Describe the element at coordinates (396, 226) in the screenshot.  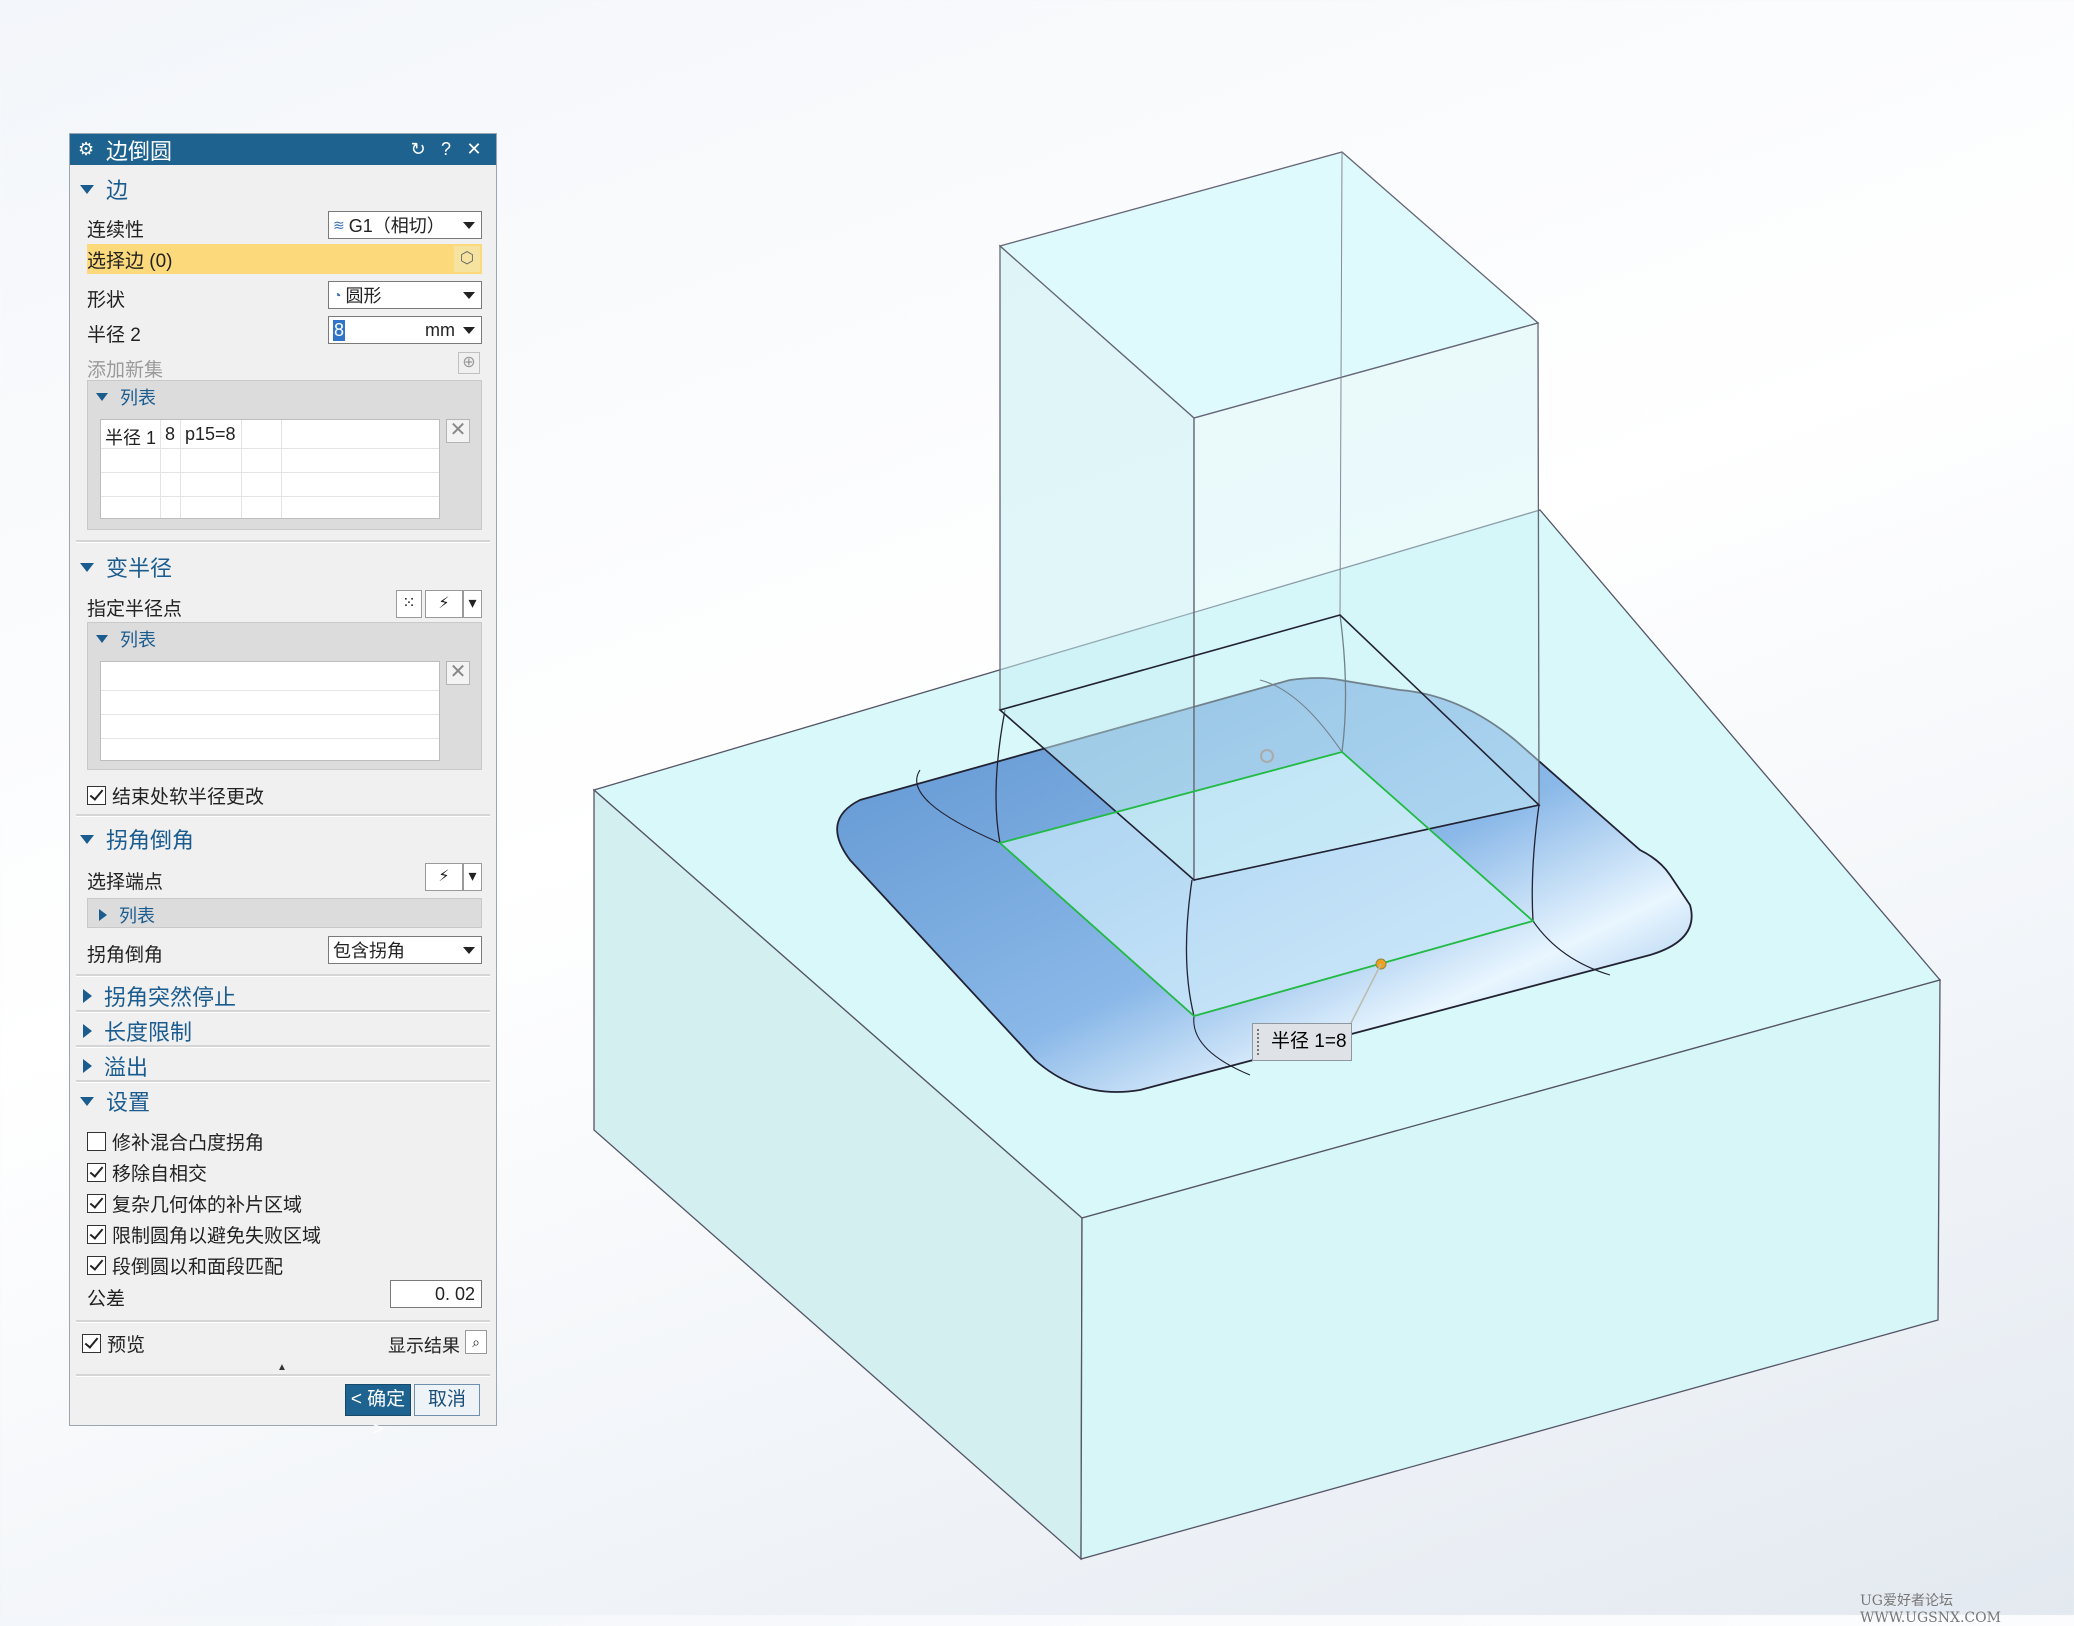
I see `continuity-value: G1（相切）` at that location.